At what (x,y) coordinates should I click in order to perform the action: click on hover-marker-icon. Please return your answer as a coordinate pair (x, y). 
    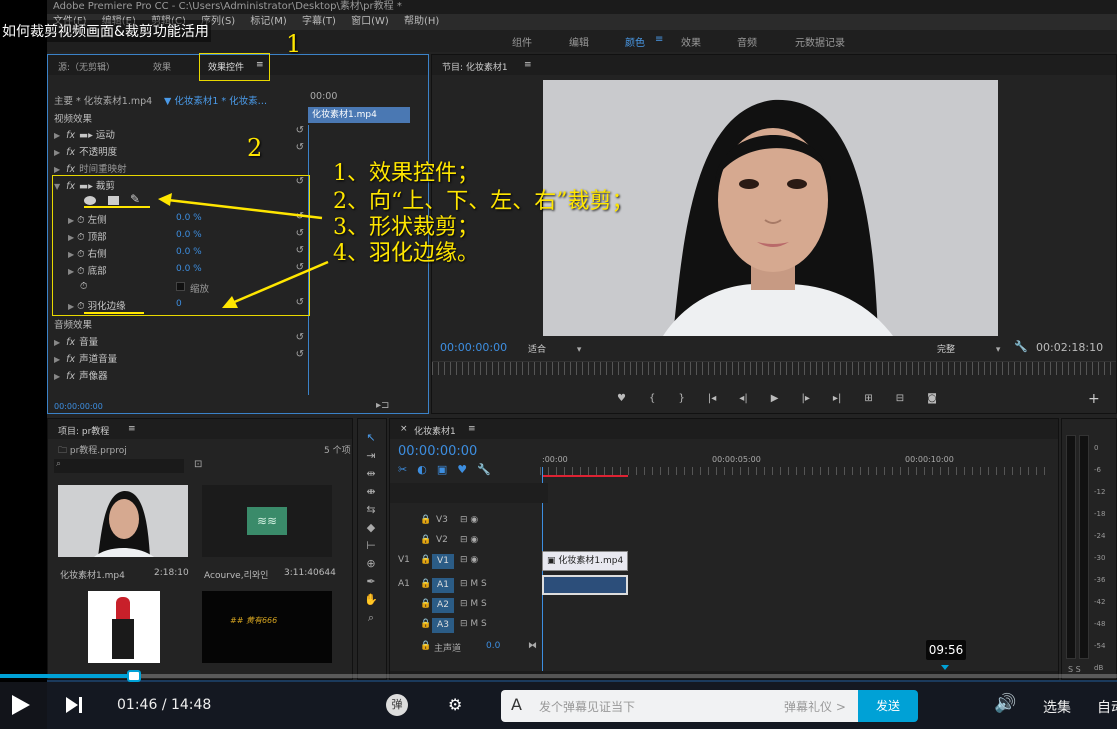
    Looking at the image, I should click on (945, 667).